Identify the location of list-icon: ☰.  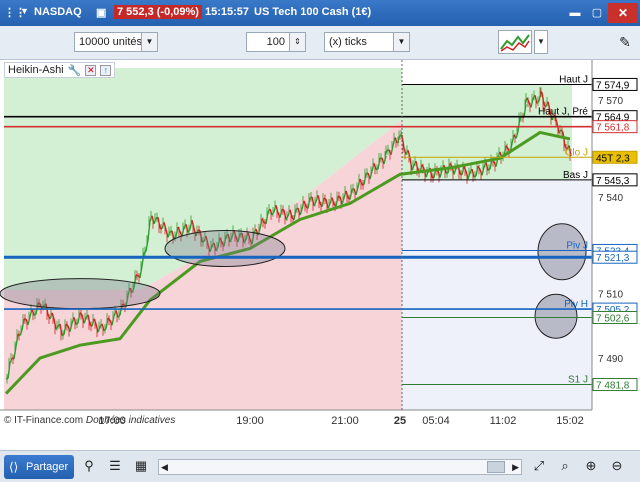
(115, 466).